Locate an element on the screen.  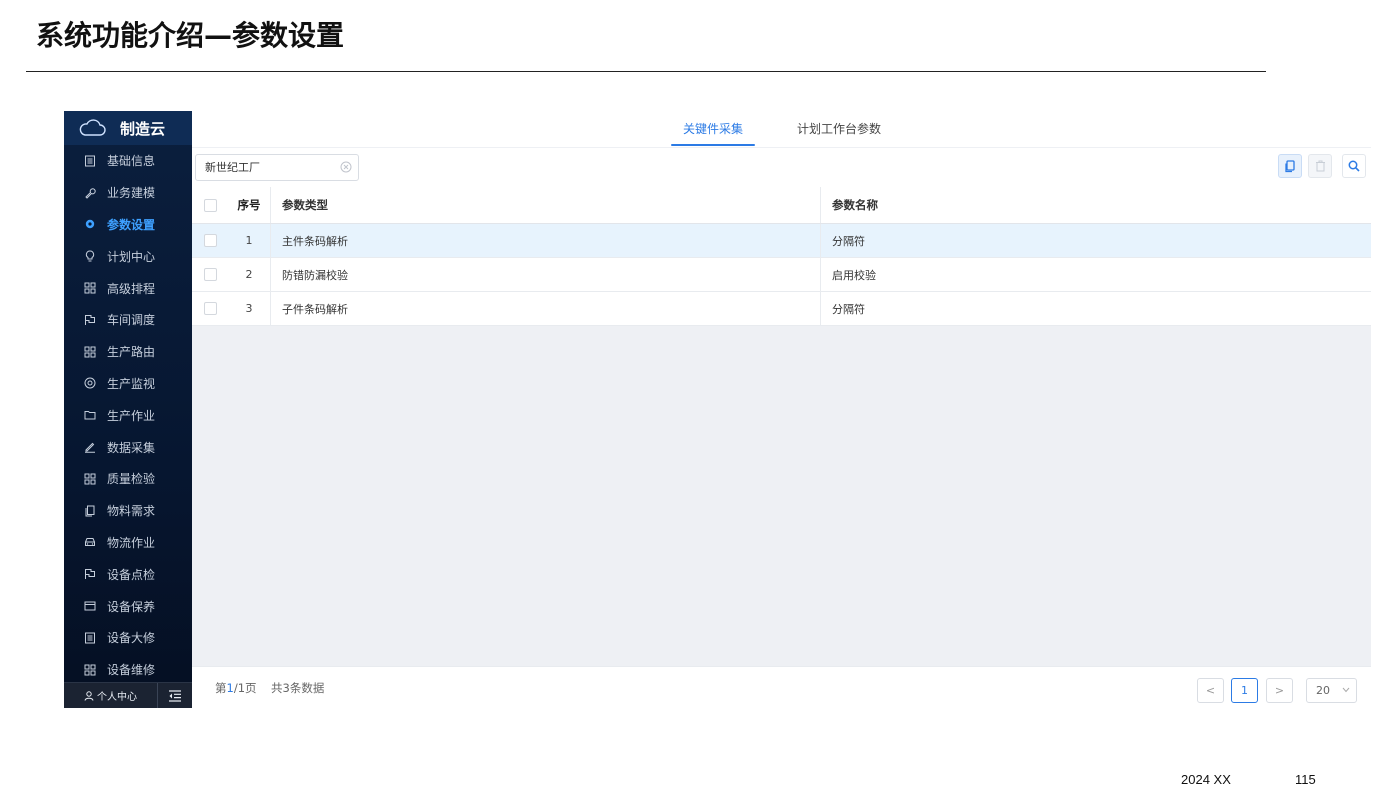
delete-icon is located at coordinates (1320, 166).